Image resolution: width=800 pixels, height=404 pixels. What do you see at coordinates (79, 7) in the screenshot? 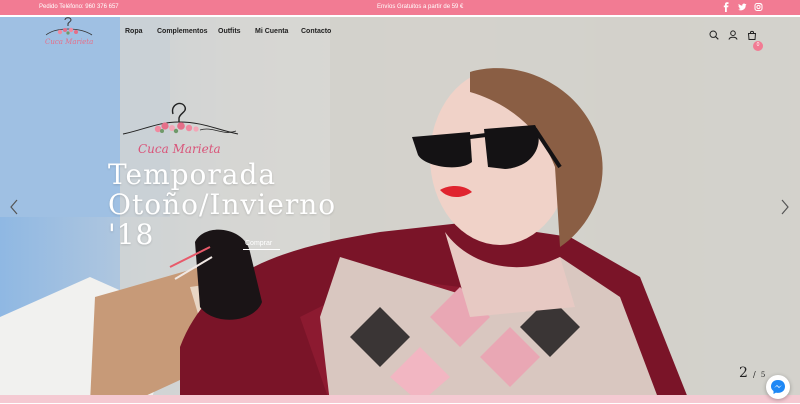
I see `phone-text: Pedido Teléfono: 960 376 657` at bounding box center [79, 7].